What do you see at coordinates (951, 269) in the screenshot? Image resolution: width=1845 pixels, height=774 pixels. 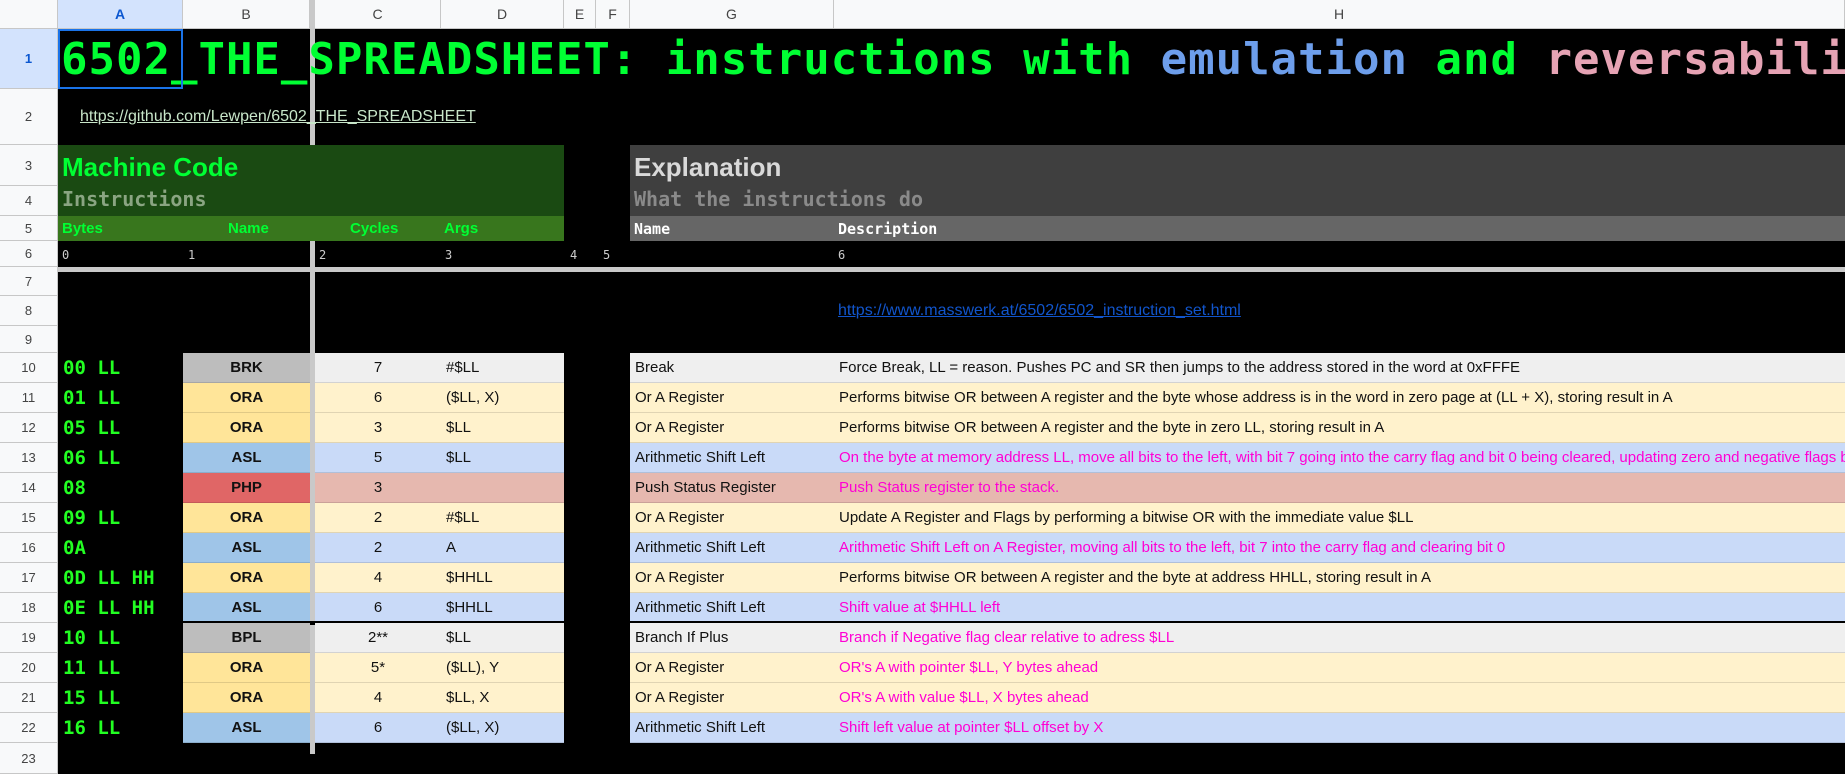 I see `frozen-row-divider` at bounding box center [951, 269].